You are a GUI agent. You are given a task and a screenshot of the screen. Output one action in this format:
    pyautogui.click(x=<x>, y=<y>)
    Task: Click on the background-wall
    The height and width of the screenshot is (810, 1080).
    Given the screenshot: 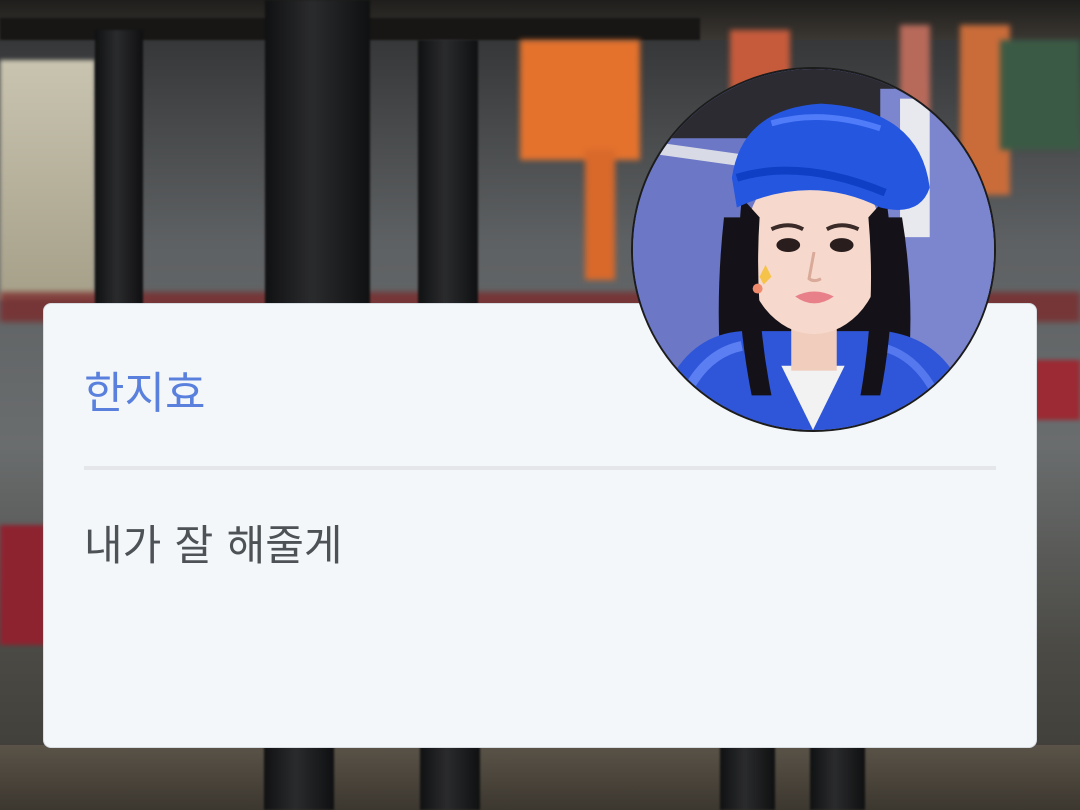 What is the action you would take?
    pyautogui.click(x=47, y=180)
    